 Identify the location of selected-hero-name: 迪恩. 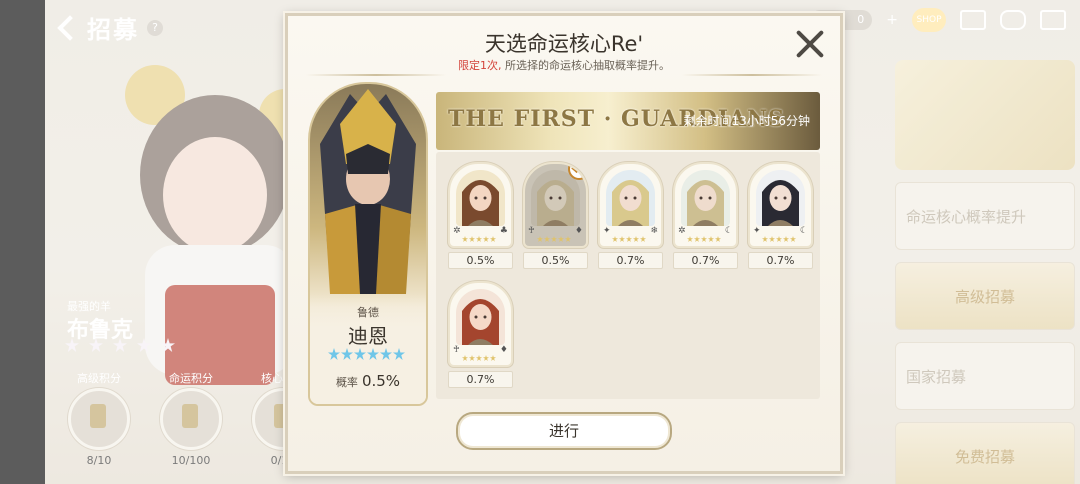
(368, 336).